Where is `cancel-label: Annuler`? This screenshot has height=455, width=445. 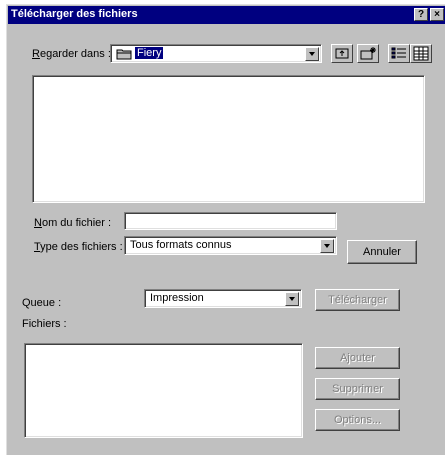 cancel-label: Annuler is located at coordinates (382, 252).